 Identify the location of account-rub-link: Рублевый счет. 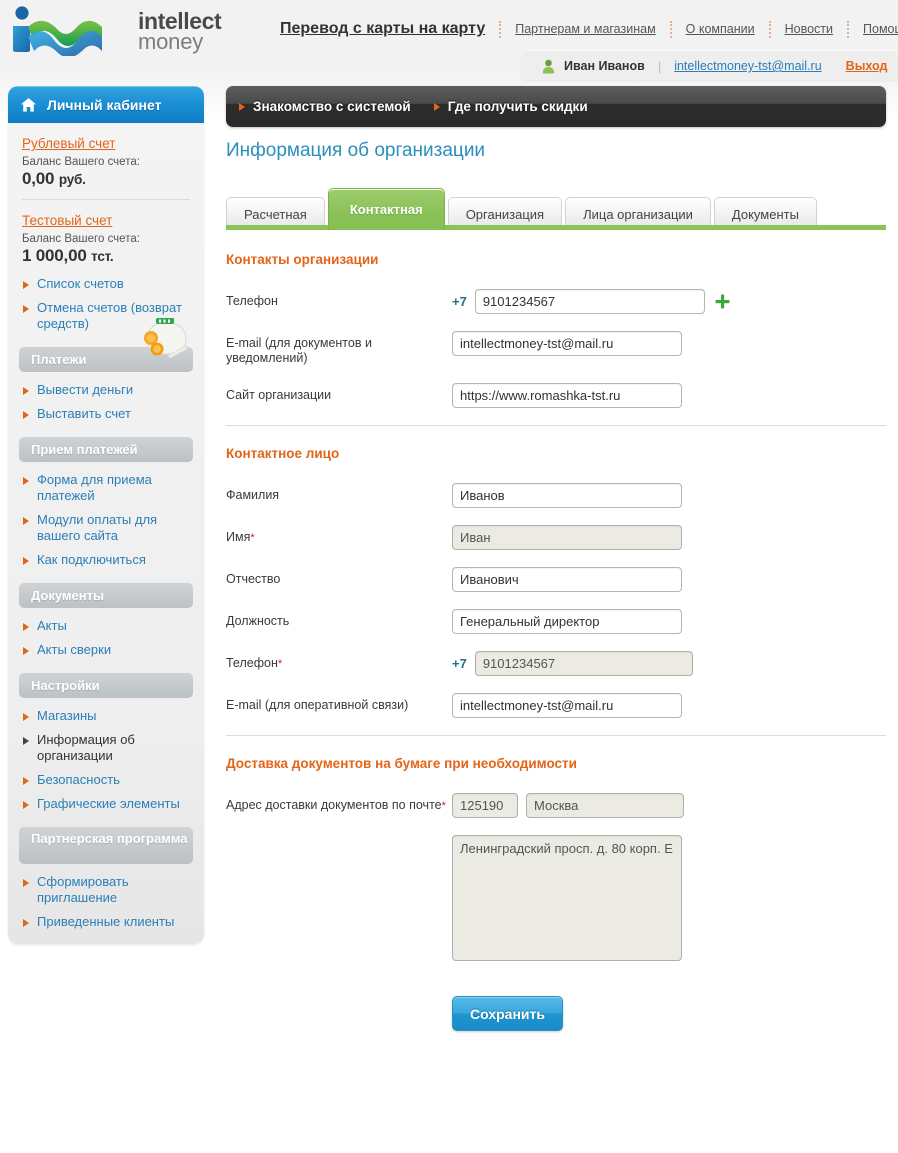
(68, 143).